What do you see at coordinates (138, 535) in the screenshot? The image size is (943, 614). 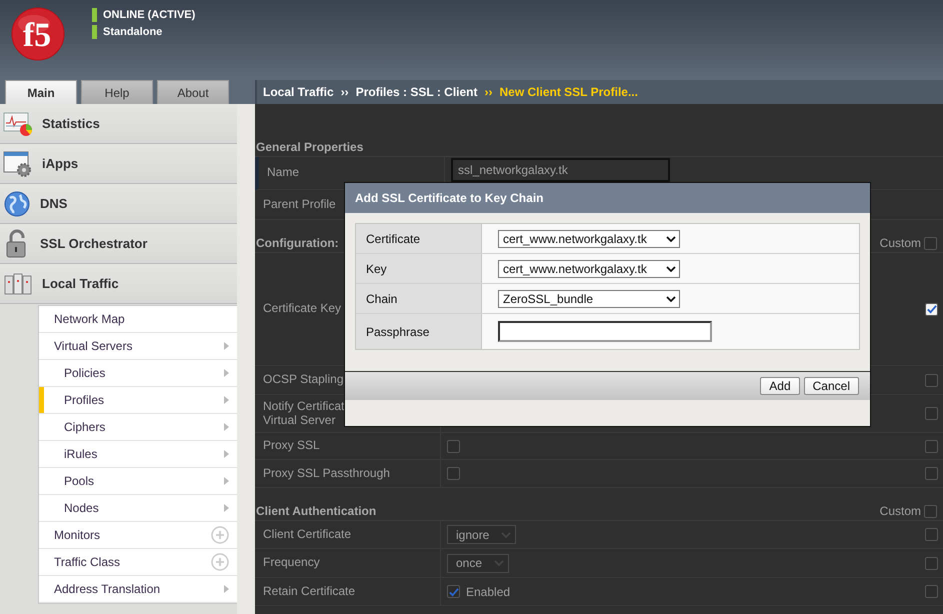 I see `submenu-item: Monitors` at bounding box center [138, 535].